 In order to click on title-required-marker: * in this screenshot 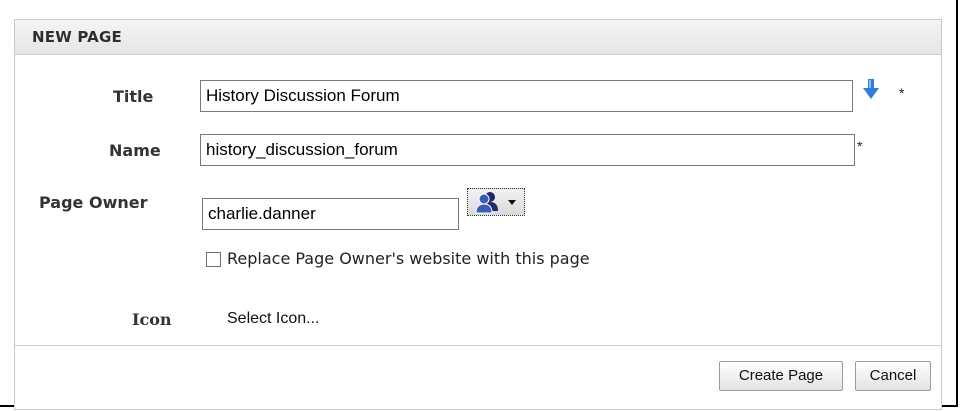, I will do `click(902, 93)`.